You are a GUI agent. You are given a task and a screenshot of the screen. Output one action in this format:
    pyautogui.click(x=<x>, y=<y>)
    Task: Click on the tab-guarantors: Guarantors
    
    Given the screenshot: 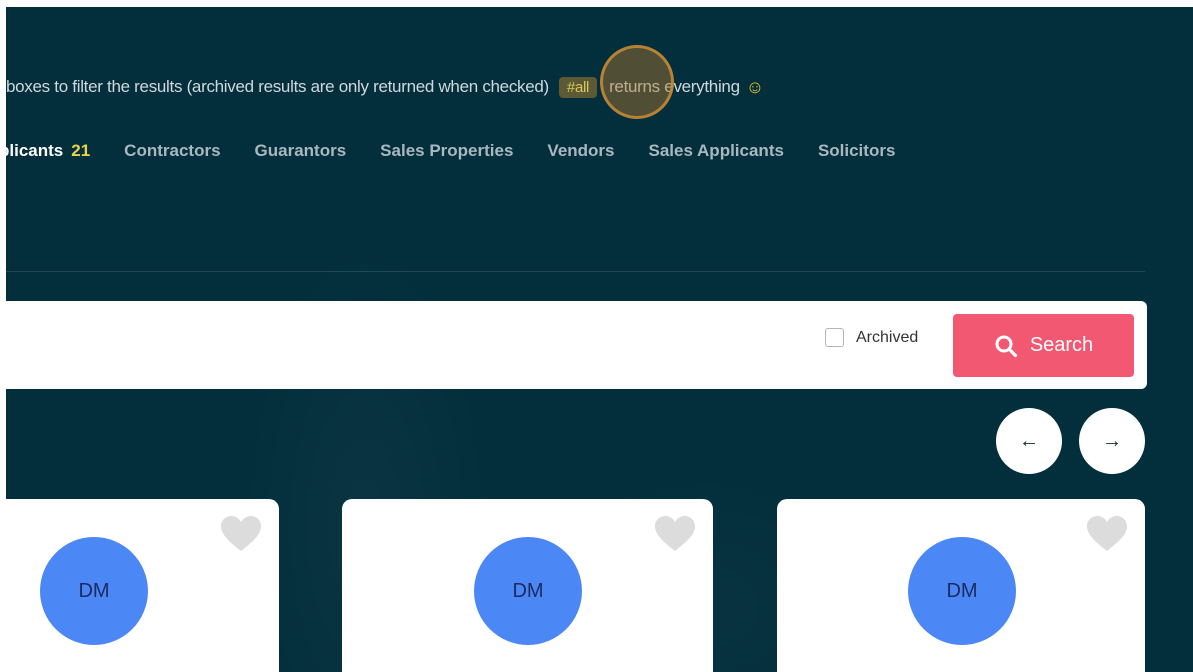 What is the action you would take?
    pyautogui.click(x=301, y=151)
    